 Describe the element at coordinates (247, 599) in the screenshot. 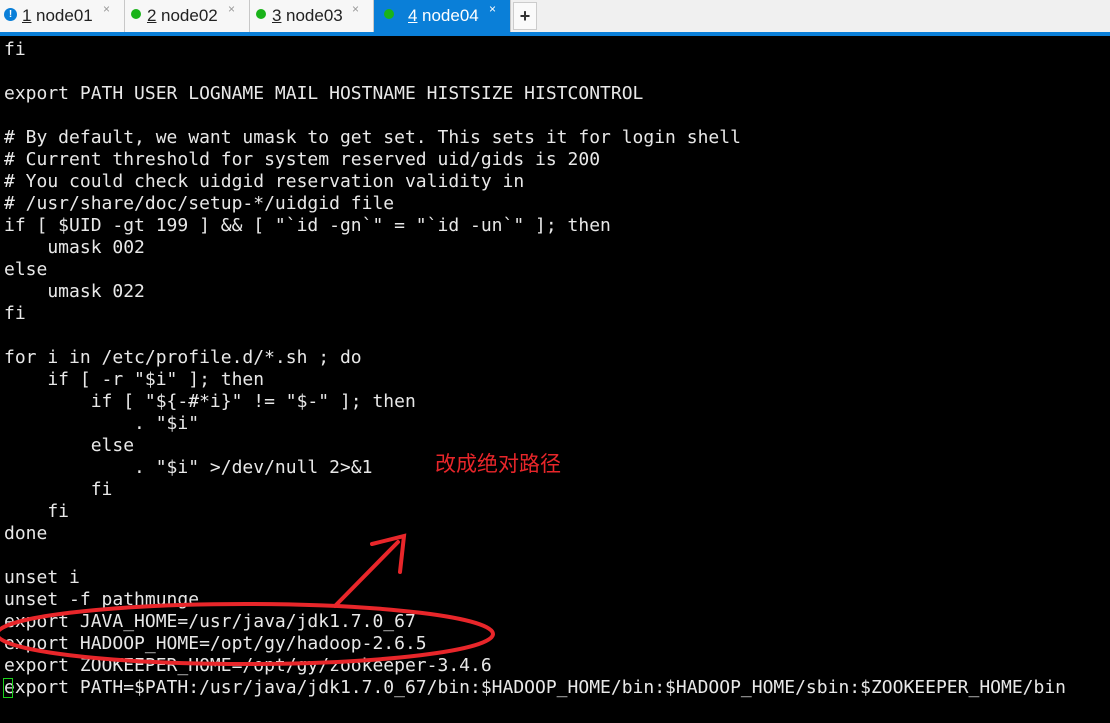

I see `annotation-drawing` at that location.